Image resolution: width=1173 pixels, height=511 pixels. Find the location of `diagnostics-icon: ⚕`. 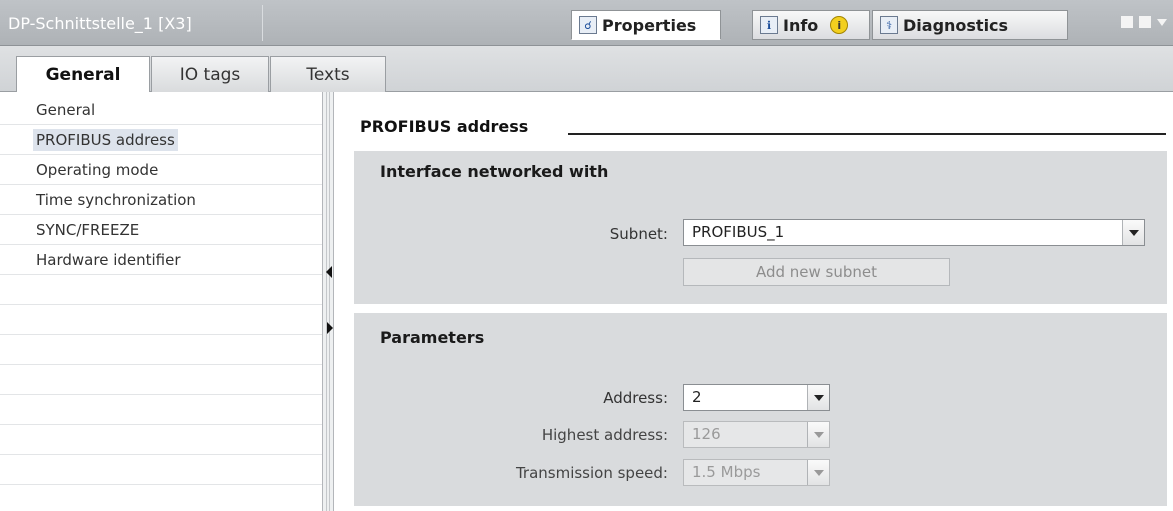

diagnostics-icon: ⚕ is located at coordinates (889, 25).